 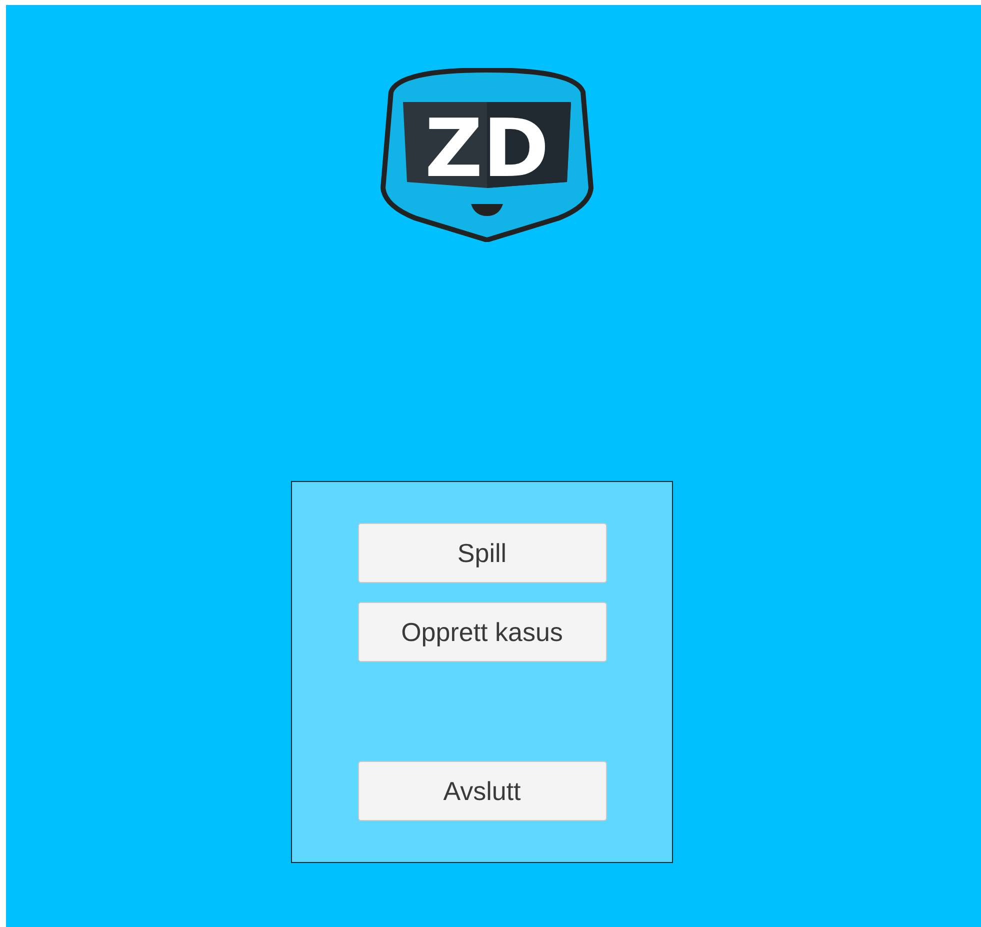 What do you see at coordinates (487, 148) in the screenshot?
I see `logo-text: ZD` at bounding box center [487, 148].